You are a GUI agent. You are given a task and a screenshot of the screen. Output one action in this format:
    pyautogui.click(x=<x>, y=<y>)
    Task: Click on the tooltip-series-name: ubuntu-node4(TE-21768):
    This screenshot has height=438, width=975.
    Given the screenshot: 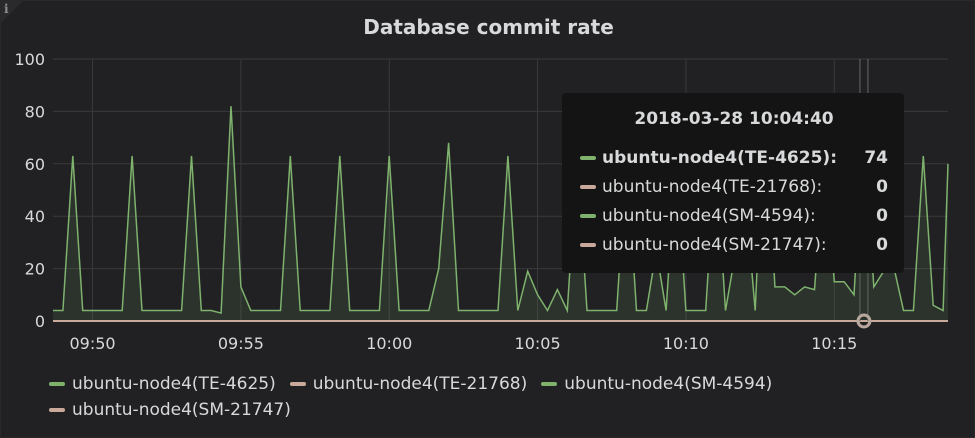 What is the action you would take?
    pyautogui.click(x=712, y=186)
    